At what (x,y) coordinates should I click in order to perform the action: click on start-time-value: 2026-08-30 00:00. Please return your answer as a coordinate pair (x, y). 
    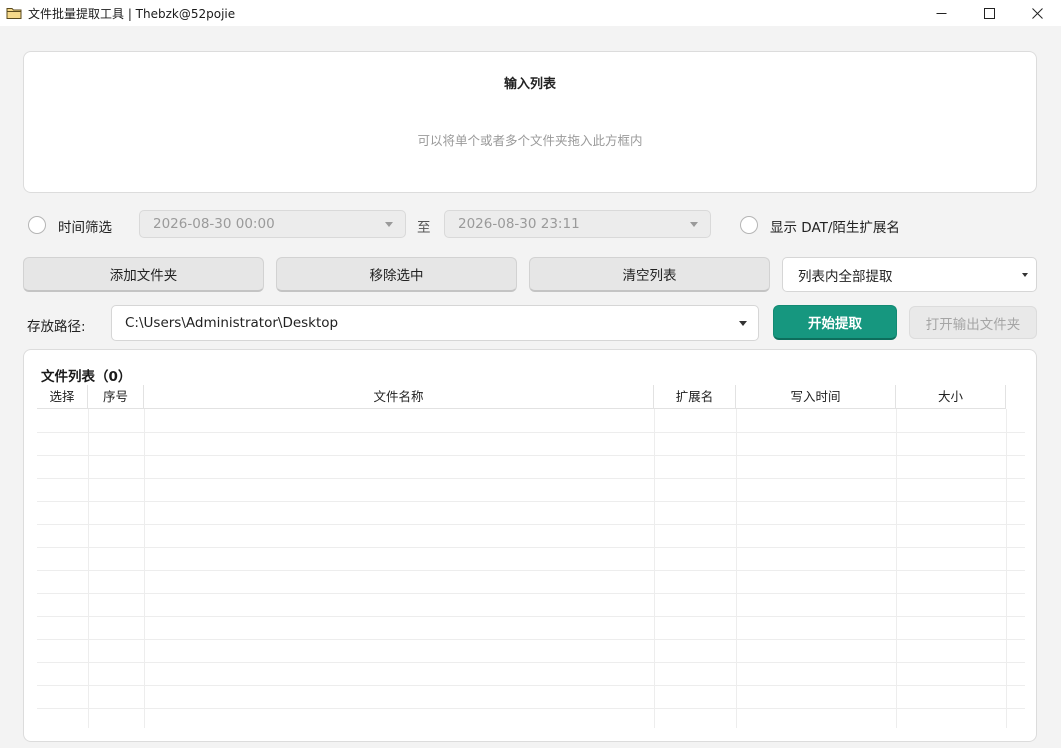
    Looking at the image, I should click on (214, 224).